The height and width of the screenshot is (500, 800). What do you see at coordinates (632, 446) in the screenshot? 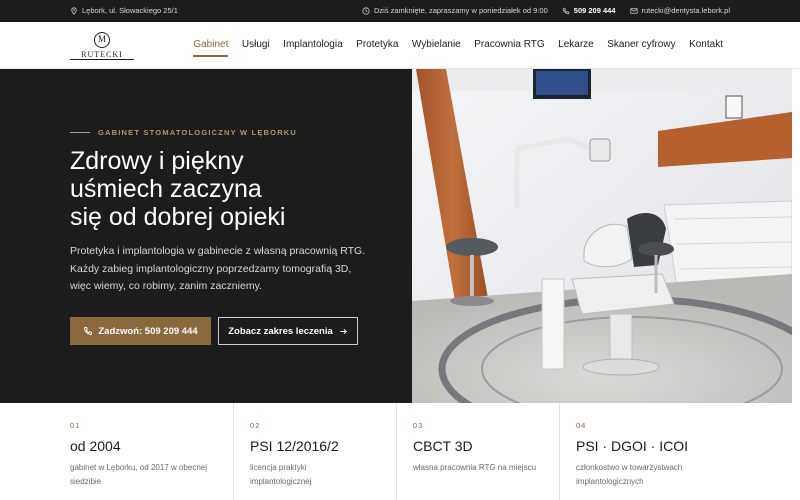
I see `stat-title-4: PSI · DGOI · ICOI` at bounding box center [632, 446].